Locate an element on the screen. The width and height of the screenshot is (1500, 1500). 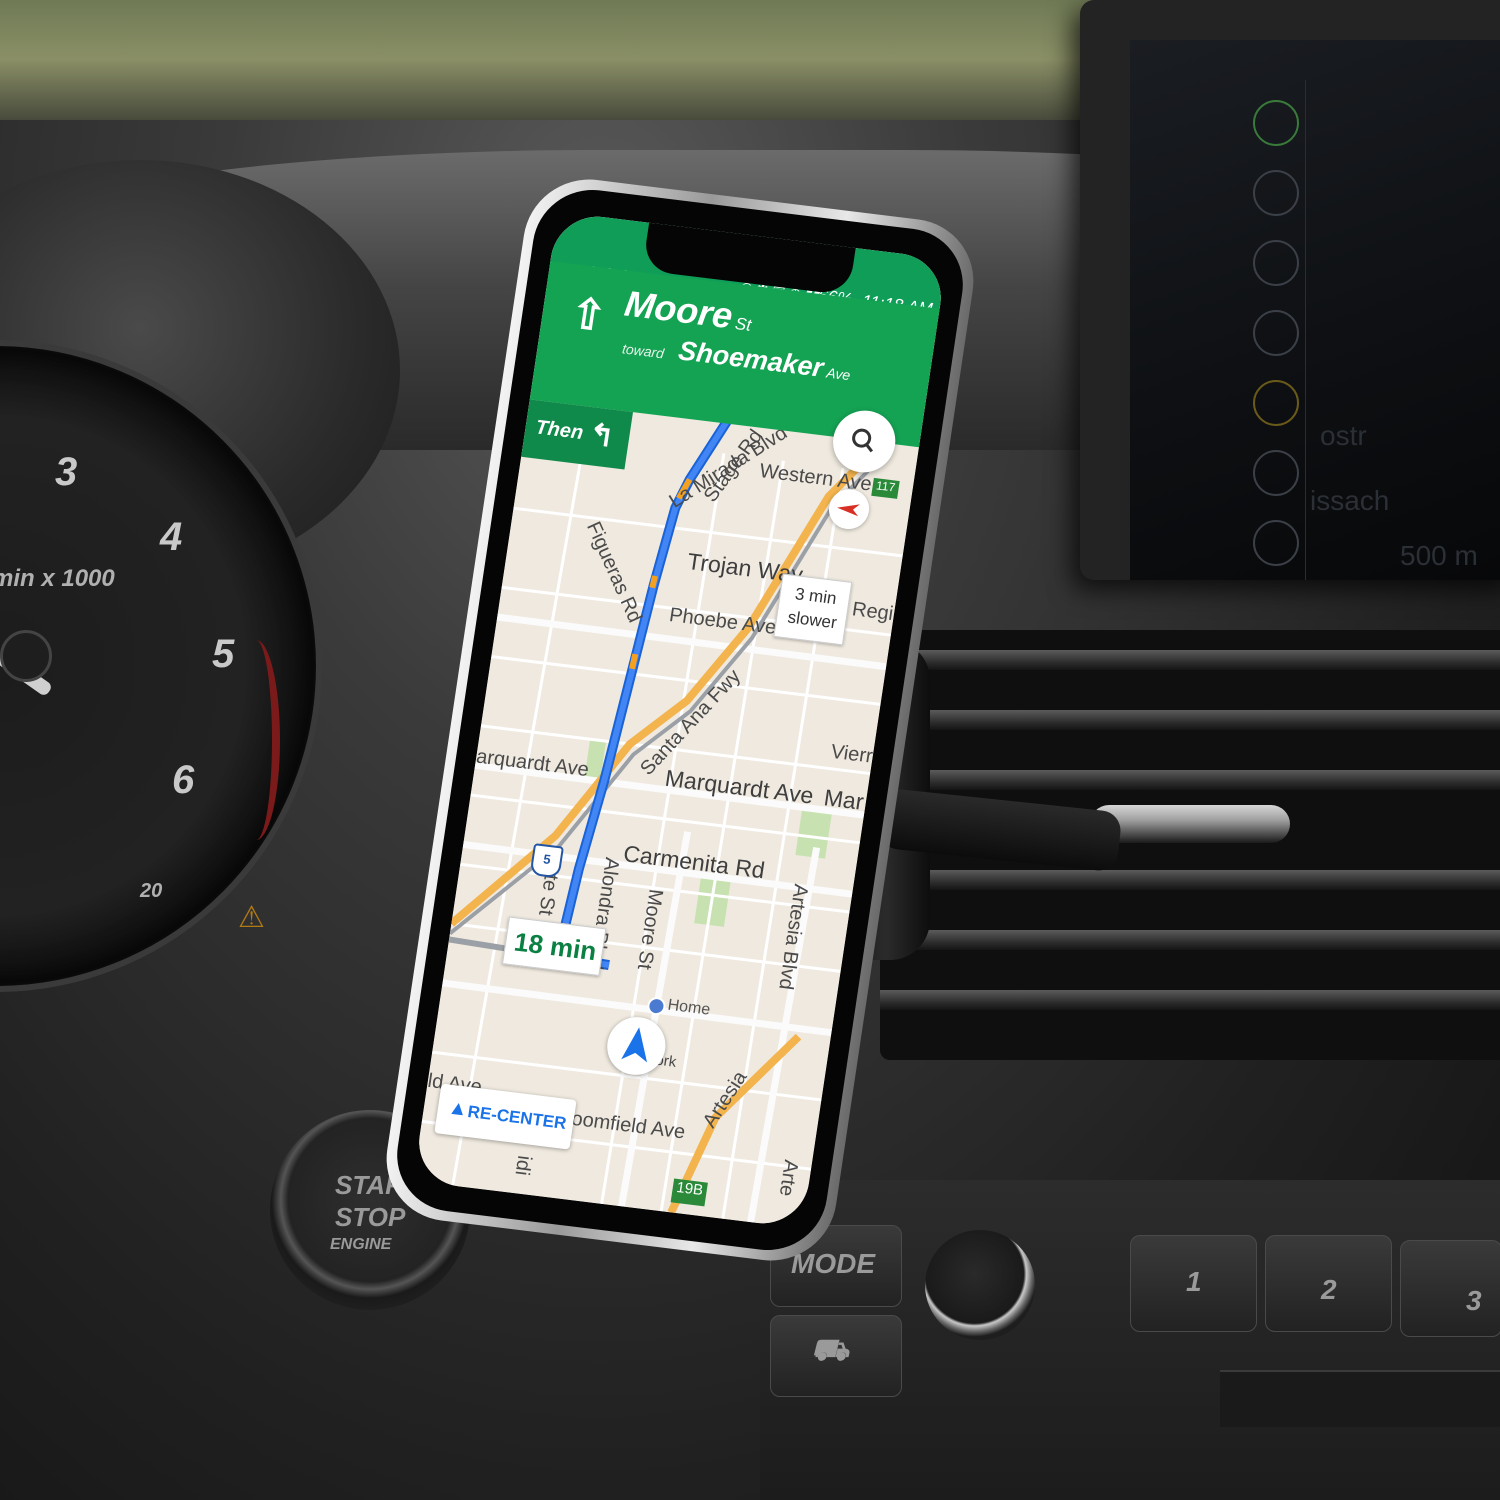
navigation-arrow-icon is located at coordinates (634, 1045).